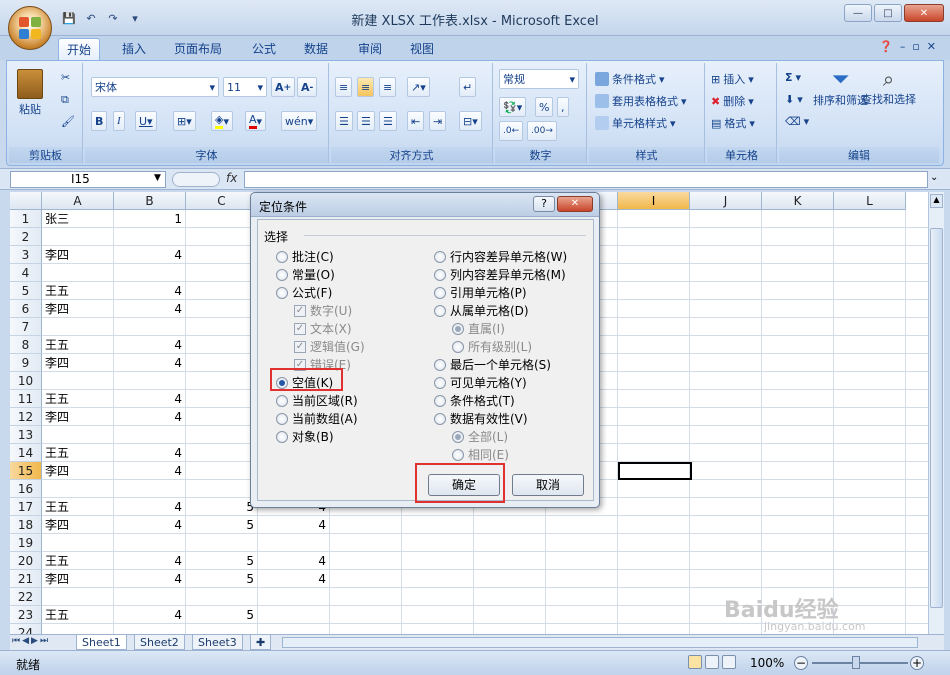  What do you see at coordinates (793, 77) in the screenshot?
I see `autosum-button: Σ ▾` at bounding box center [793, 77].